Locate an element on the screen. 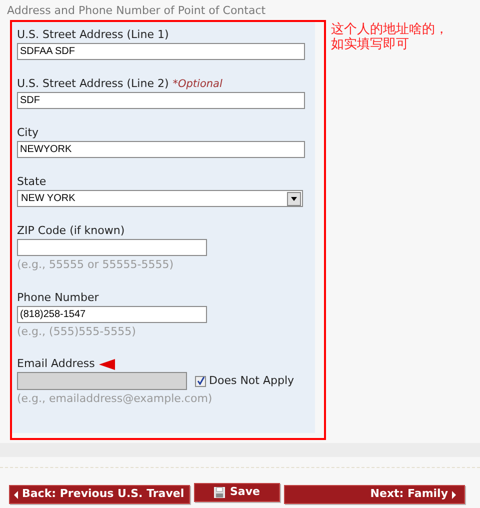 The height and width of the screenshot is (508, 480). text-field: (818)258-1547 is located at coordinates (112, 314).